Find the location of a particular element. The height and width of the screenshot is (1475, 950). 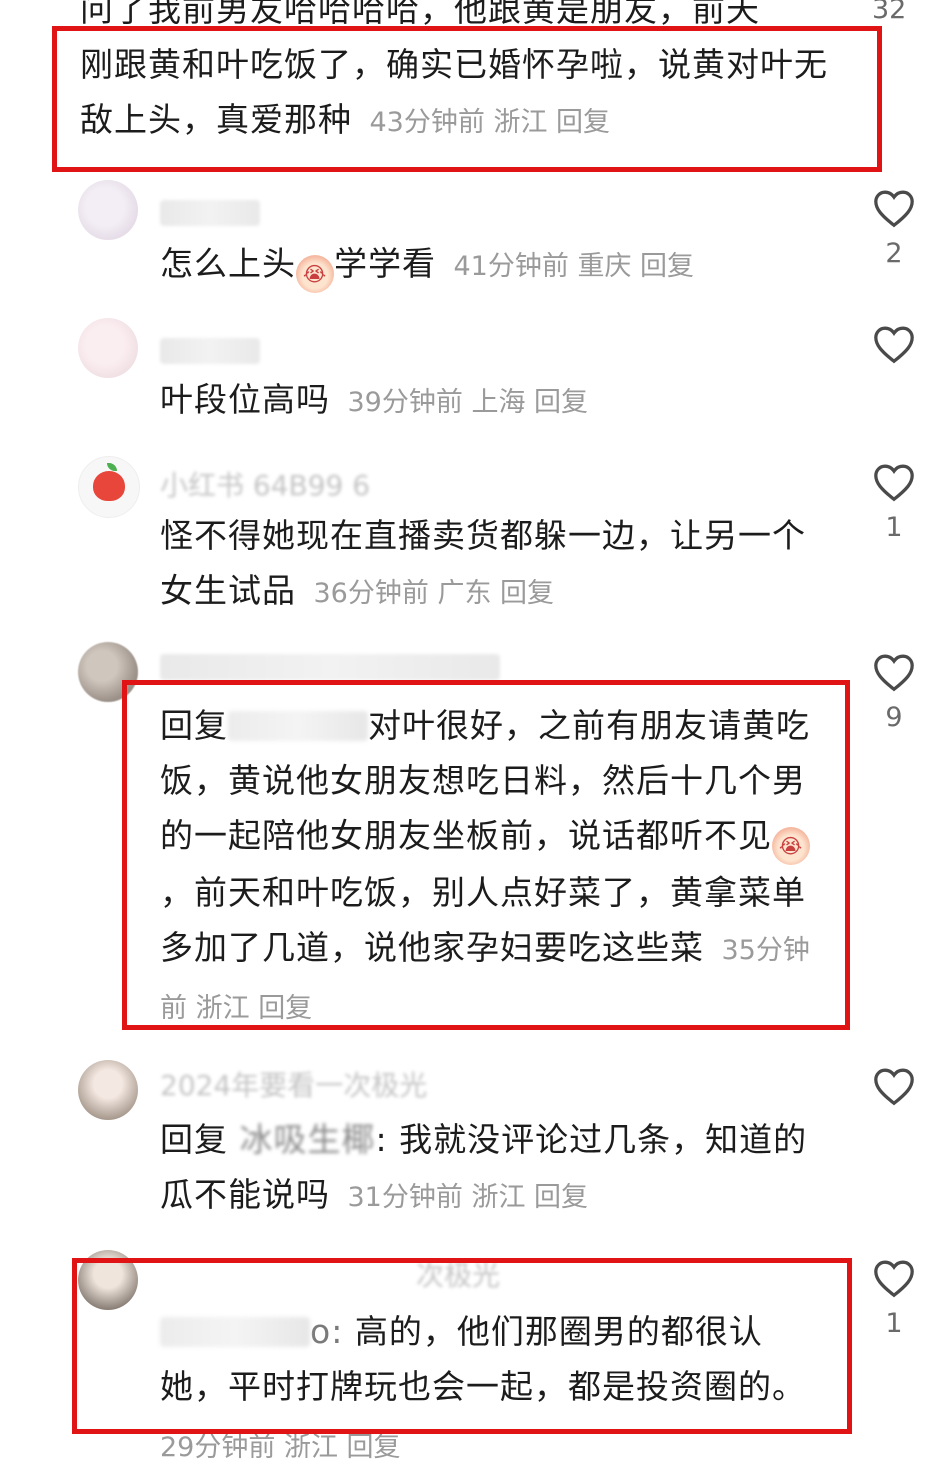

comment-time: 36分钟前 is located at coordinates (371, 593).